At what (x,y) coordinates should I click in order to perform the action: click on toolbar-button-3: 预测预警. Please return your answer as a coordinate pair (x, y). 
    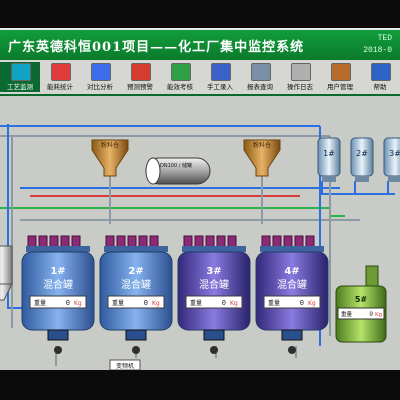
    Looking at the image, I should click on (140, 77).